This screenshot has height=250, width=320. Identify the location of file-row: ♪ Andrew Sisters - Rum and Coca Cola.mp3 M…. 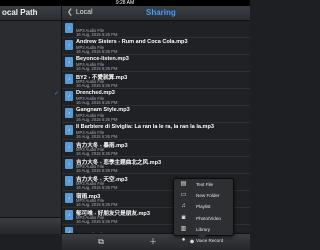
(156, 46).